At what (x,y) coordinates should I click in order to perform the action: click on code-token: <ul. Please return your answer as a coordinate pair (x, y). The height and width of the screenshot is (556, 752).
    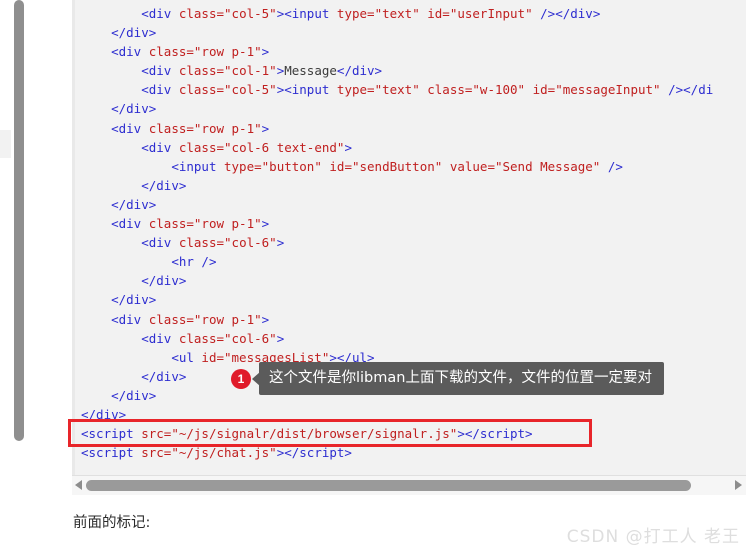
    Looking at the image, I should click on (186, 357).